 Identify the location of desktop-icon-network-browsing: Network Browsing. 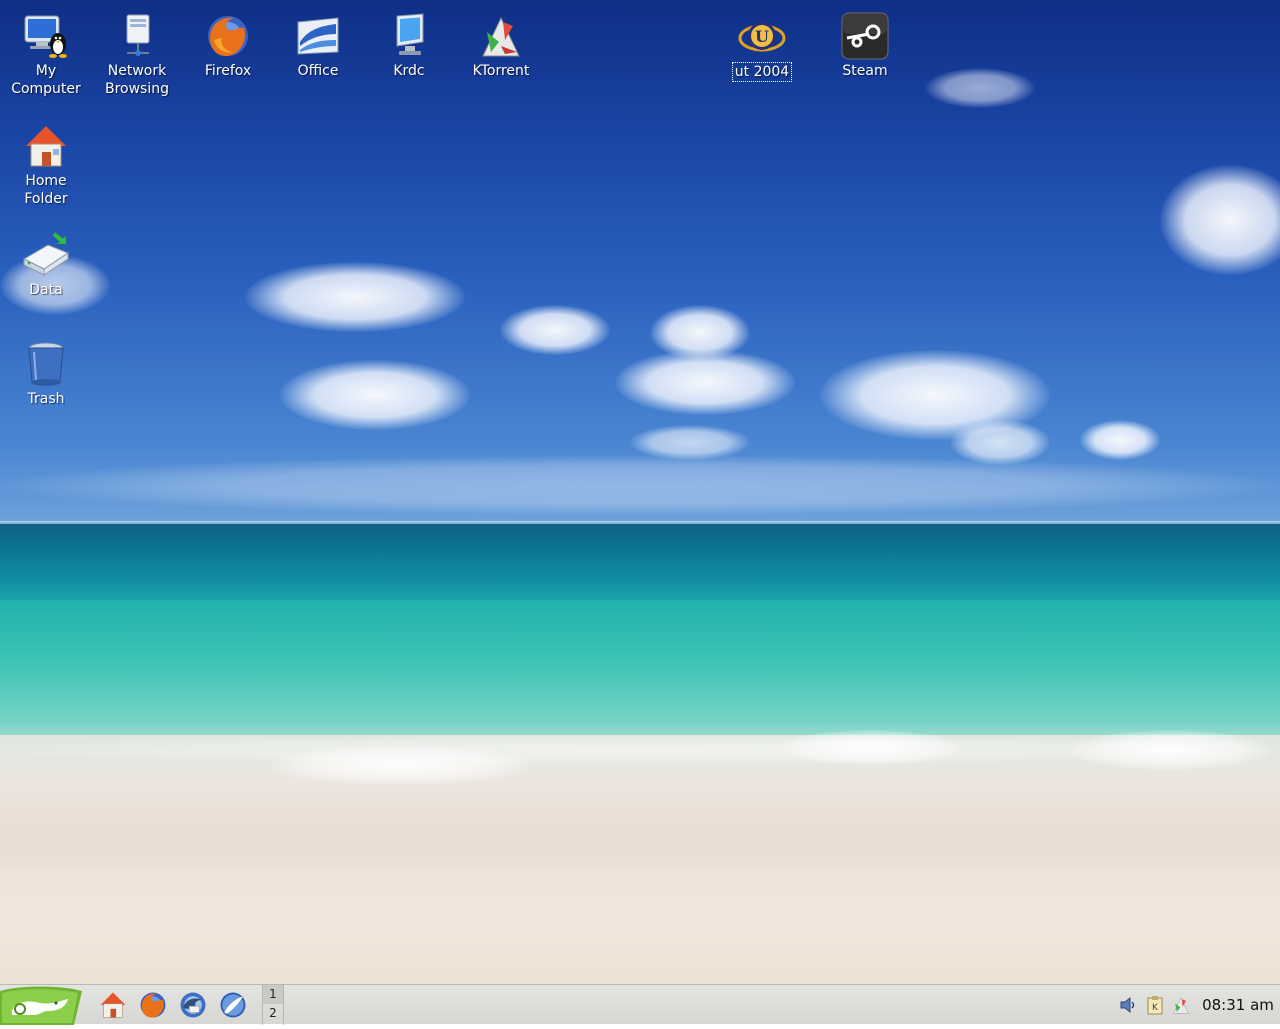
(137, 55).